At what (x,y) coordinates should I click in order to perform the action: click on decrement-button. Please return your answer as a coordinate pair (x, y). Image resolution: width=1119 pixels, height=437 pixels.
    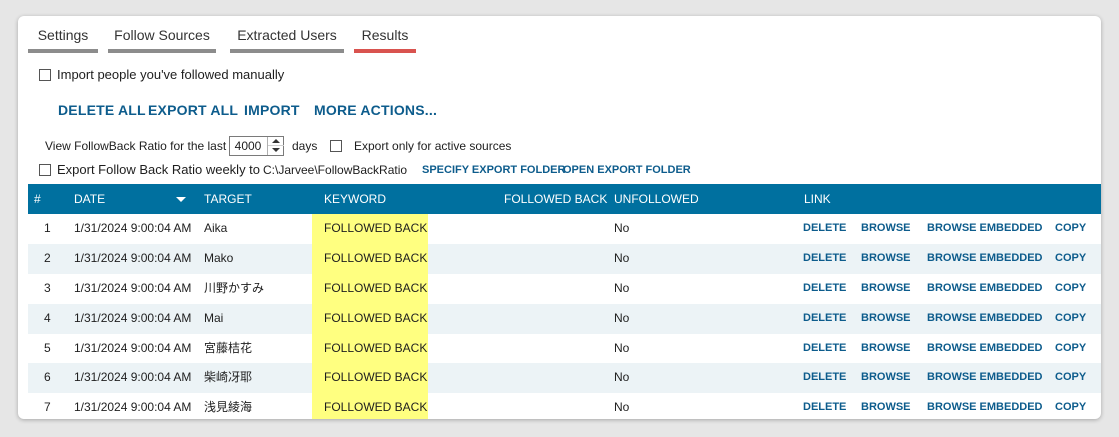
    Looking at the image, I should click on (276, 150).